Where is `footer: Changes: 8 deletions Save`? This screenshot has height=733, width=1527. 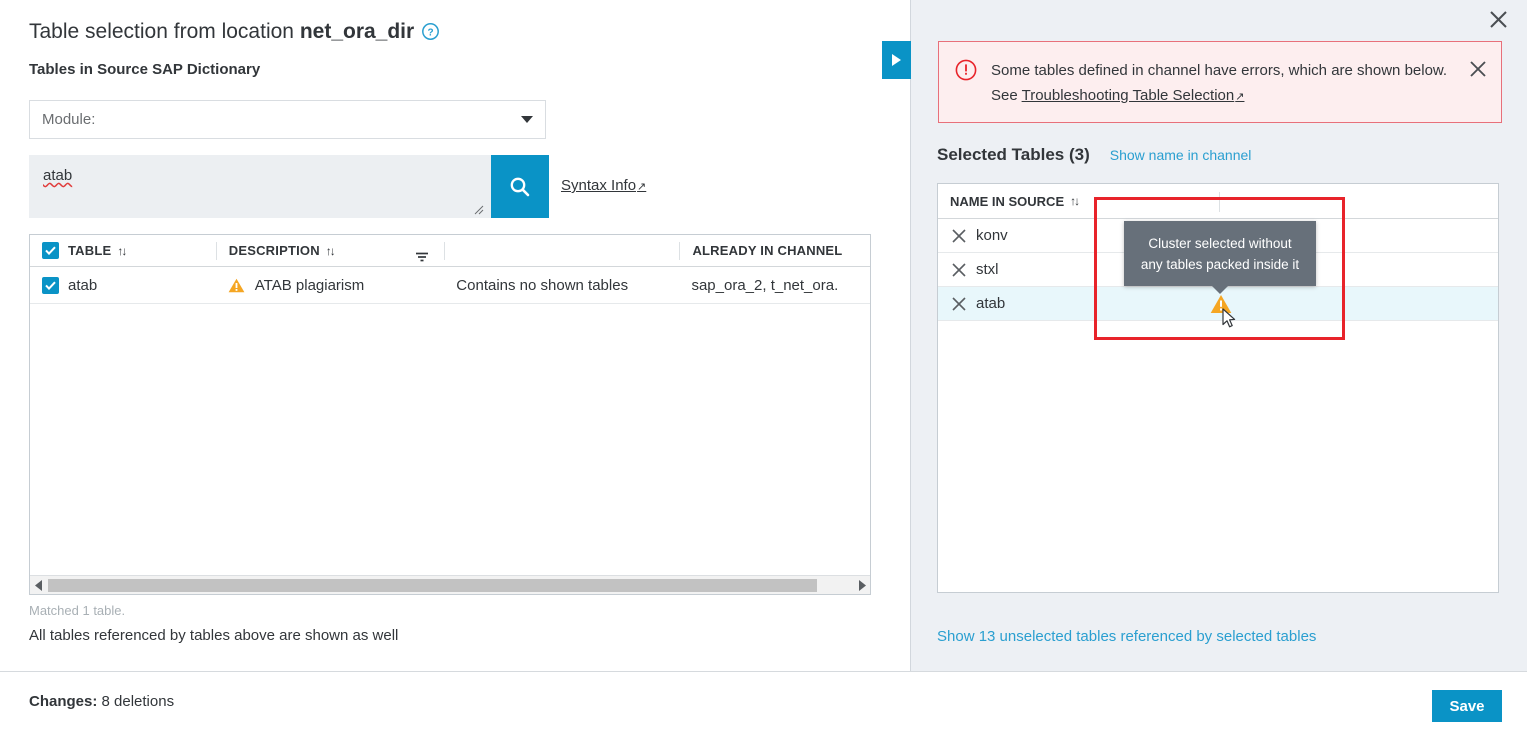
footer: Changes: 8 deletions Save is located at coordinates (763, 702).